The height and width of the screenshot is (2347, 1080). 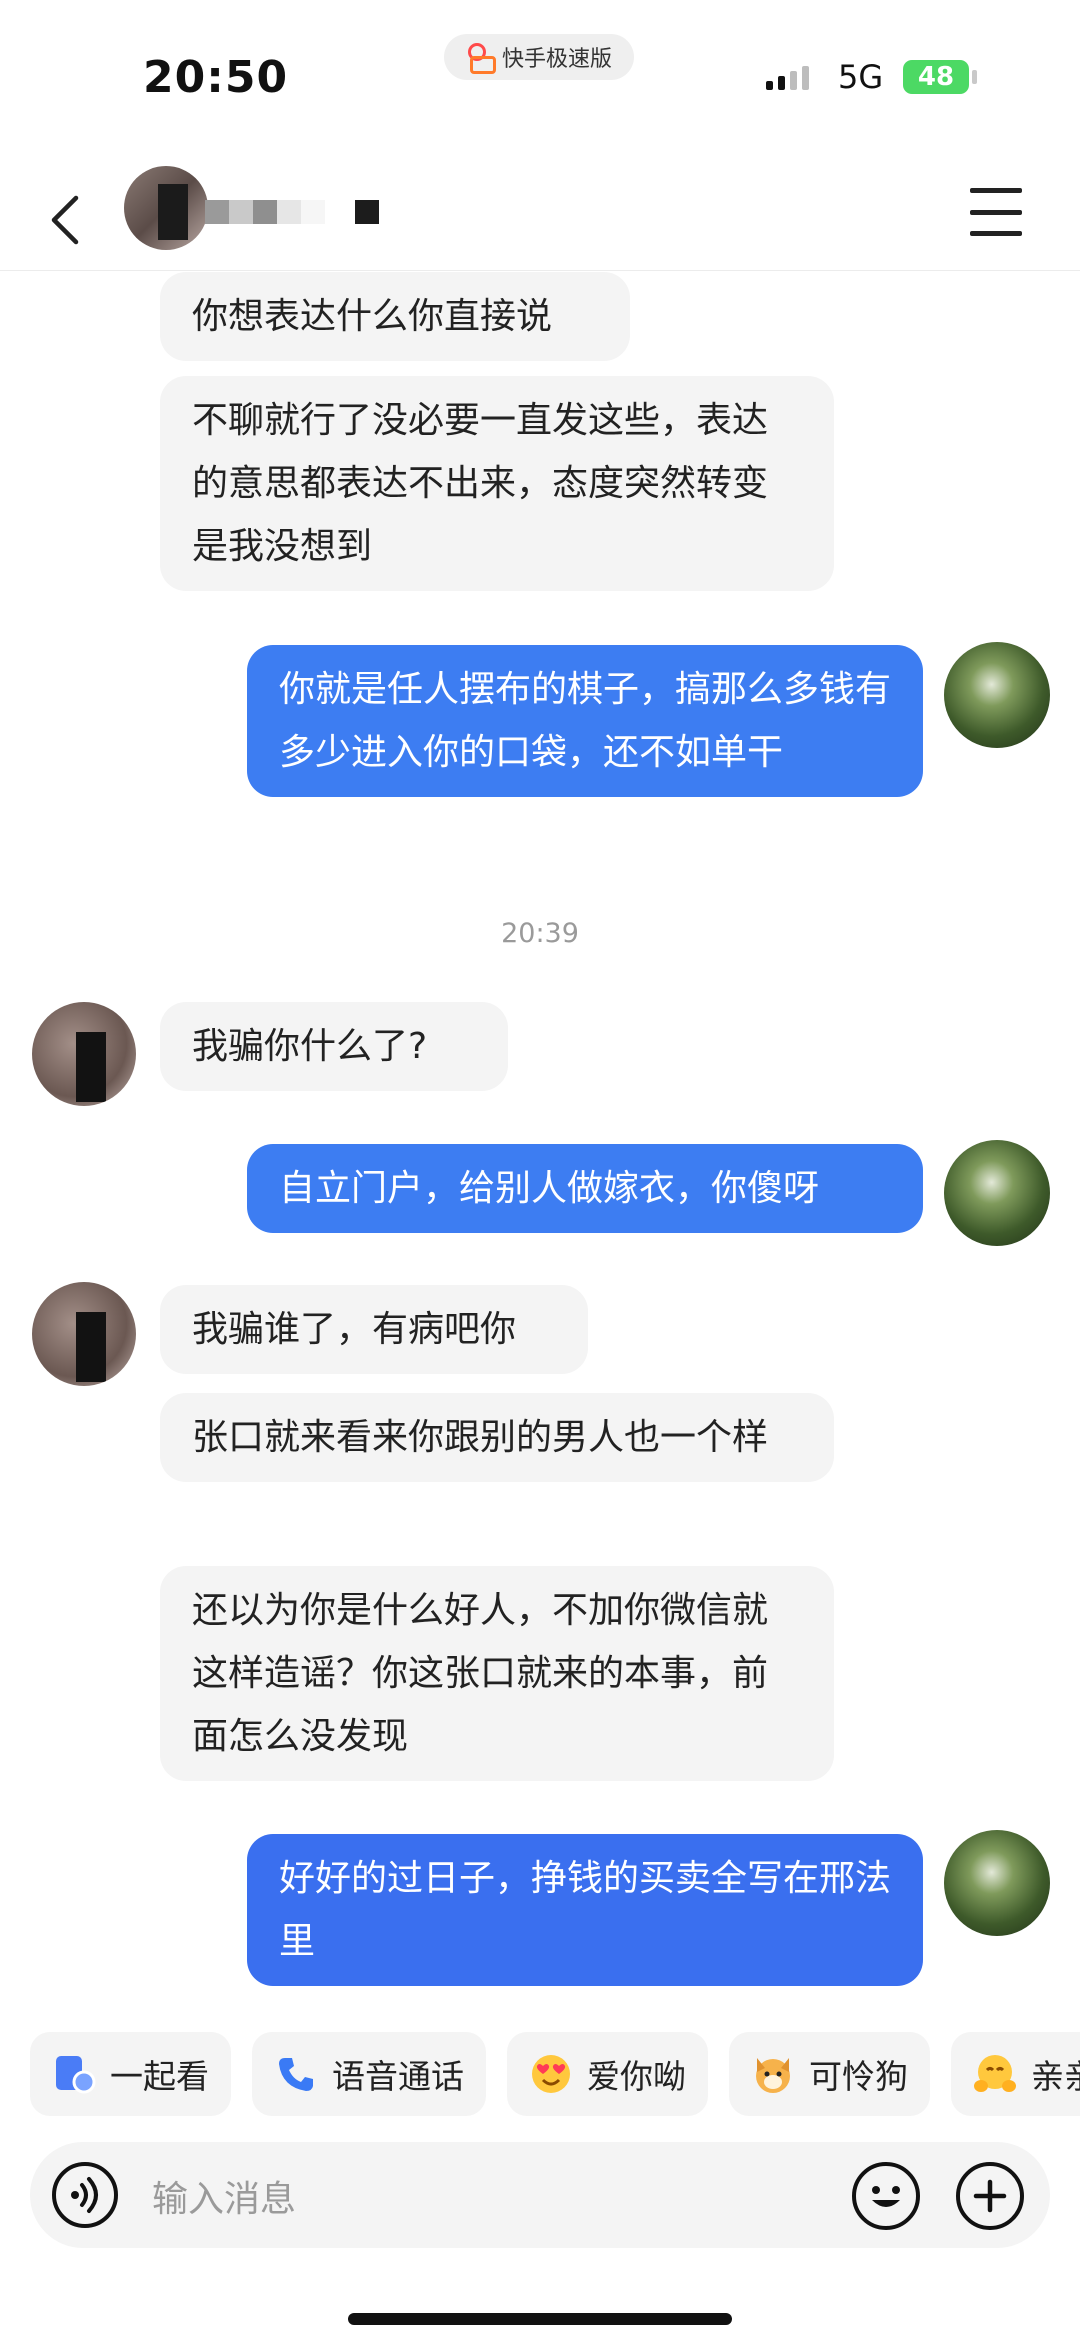 I want to click on message-incoming: 我骗谁了，有病吧你, so click(x=374, y=1329).